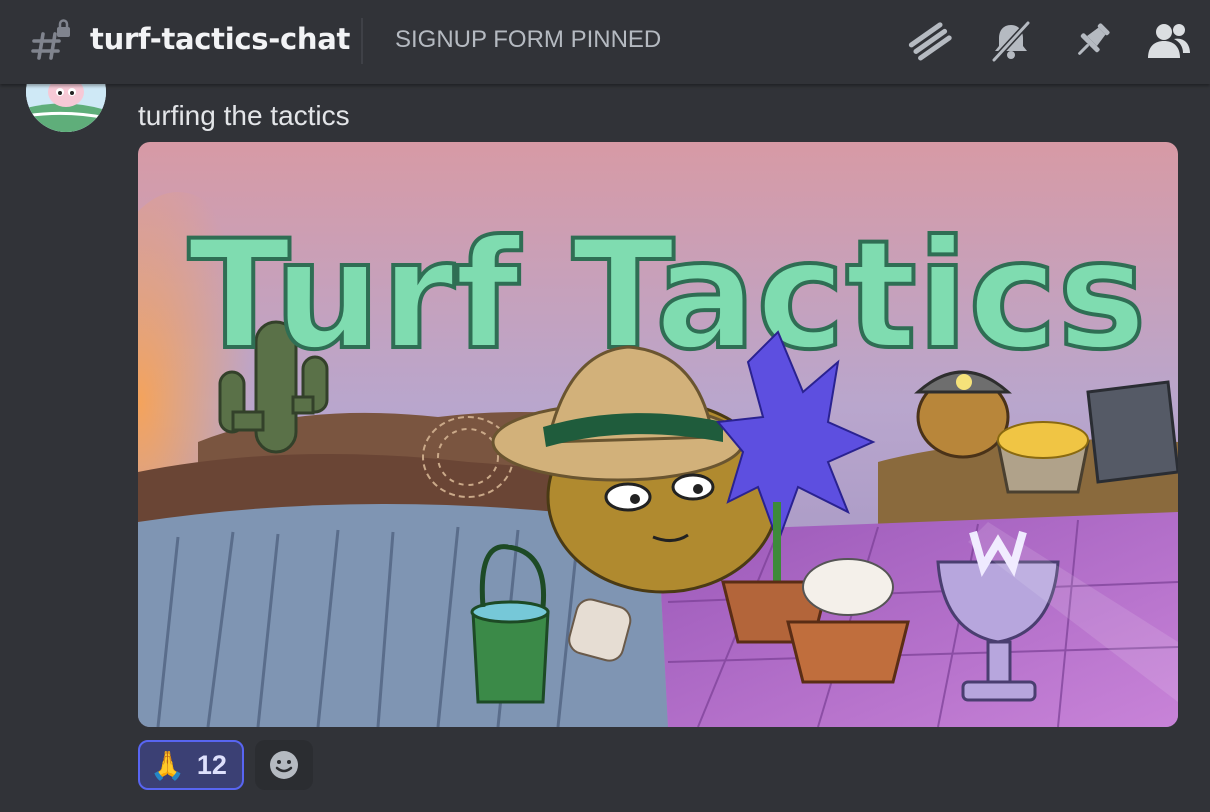 This screenshot has width=1210, height=812. What do you see at coordinates (930, 41) in the screenshot?
I see `threads-icon` at bounding box center [930, 41].